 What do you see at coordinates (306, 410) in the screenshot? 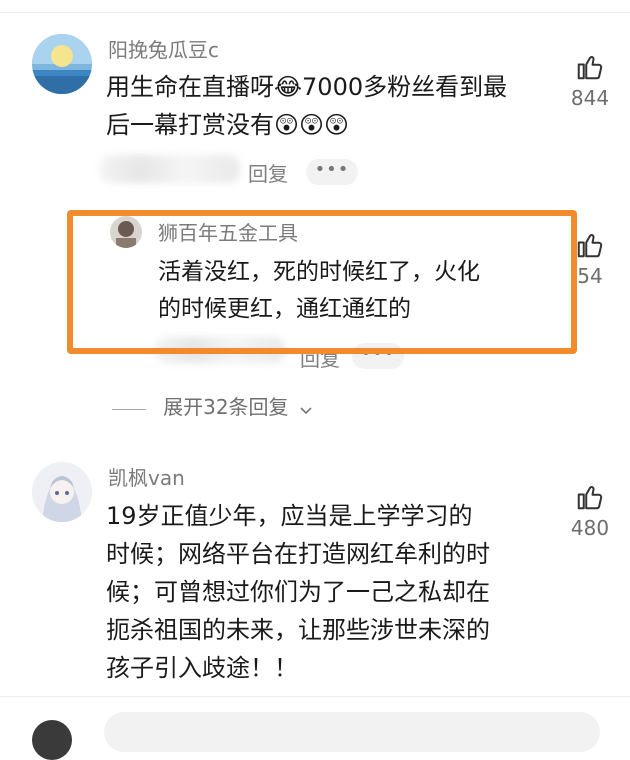
I see `chevron-down-icon` at bounding box center [306, 410].